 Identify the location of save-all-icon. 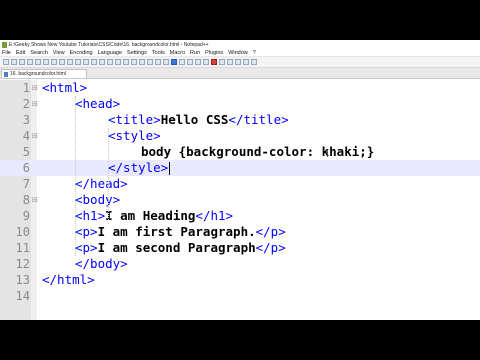
(30, 62).